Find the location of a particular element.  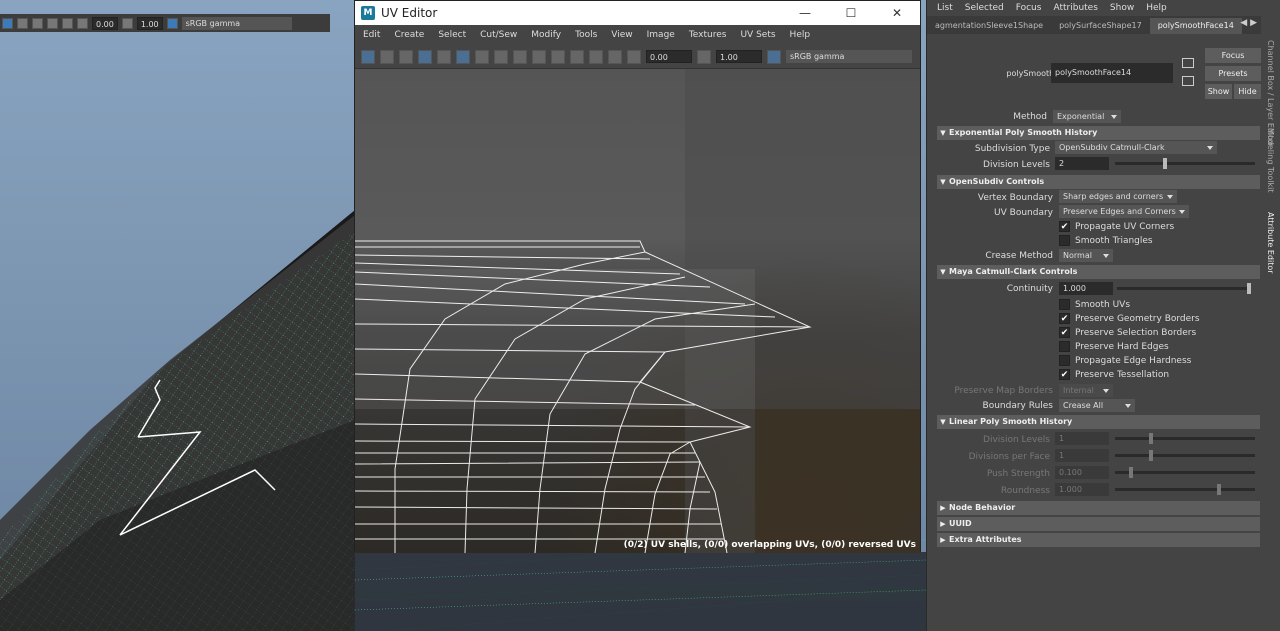

hide-button: Hide is located at coordinates (1247, 91).